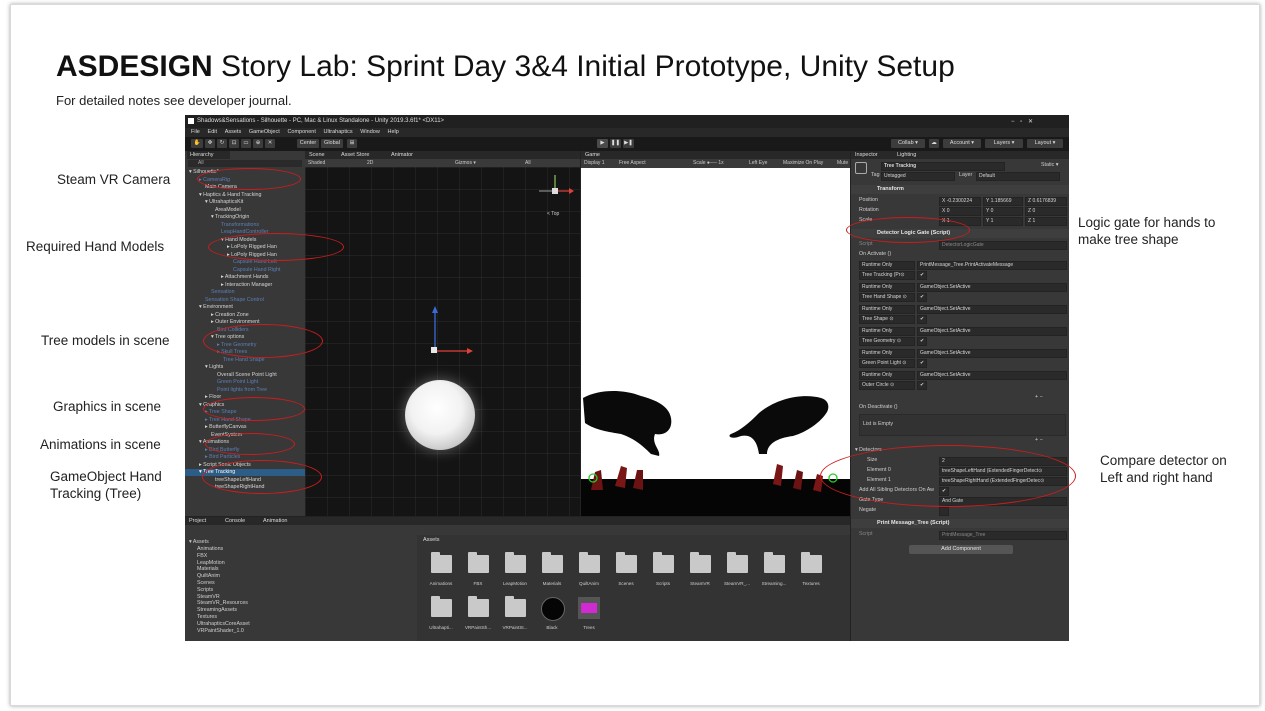 Image resolution: width=1265 pixels, height=711 pixels. I want to click on move-tool-icon: ✥, so click(210, 143).